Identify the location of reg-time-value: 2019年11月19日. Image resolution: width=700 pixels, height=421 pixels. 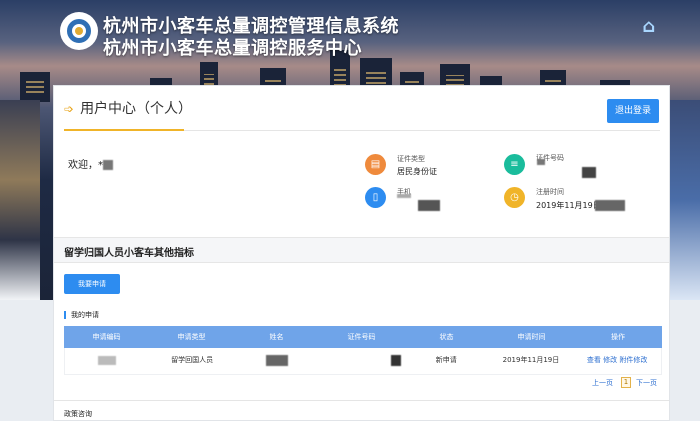
(568, 205).